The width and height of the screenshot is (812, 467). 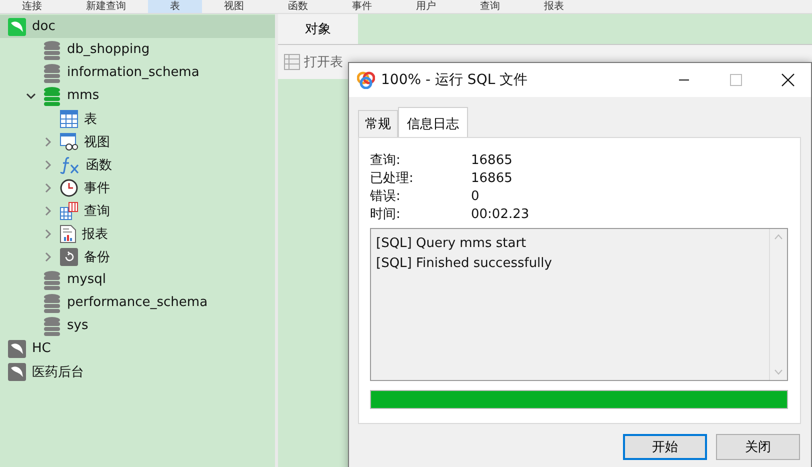 I want to click on tree-item: 查询, so click(x=137, y=210).